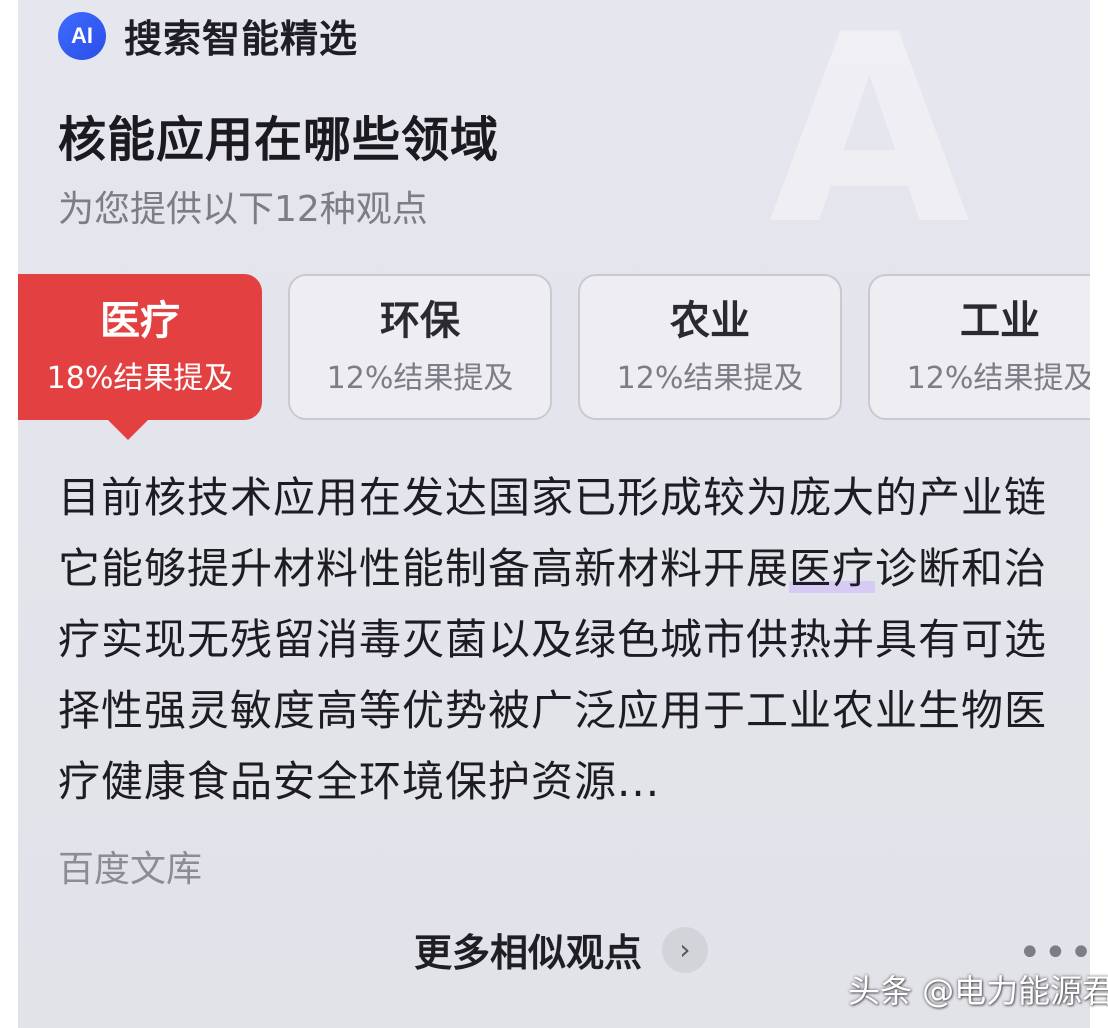  What do you see at coordinates (978, 991) in the screenshot?
I see `watermark: 头条 @电力能源君` at bounding box center [978, 991].